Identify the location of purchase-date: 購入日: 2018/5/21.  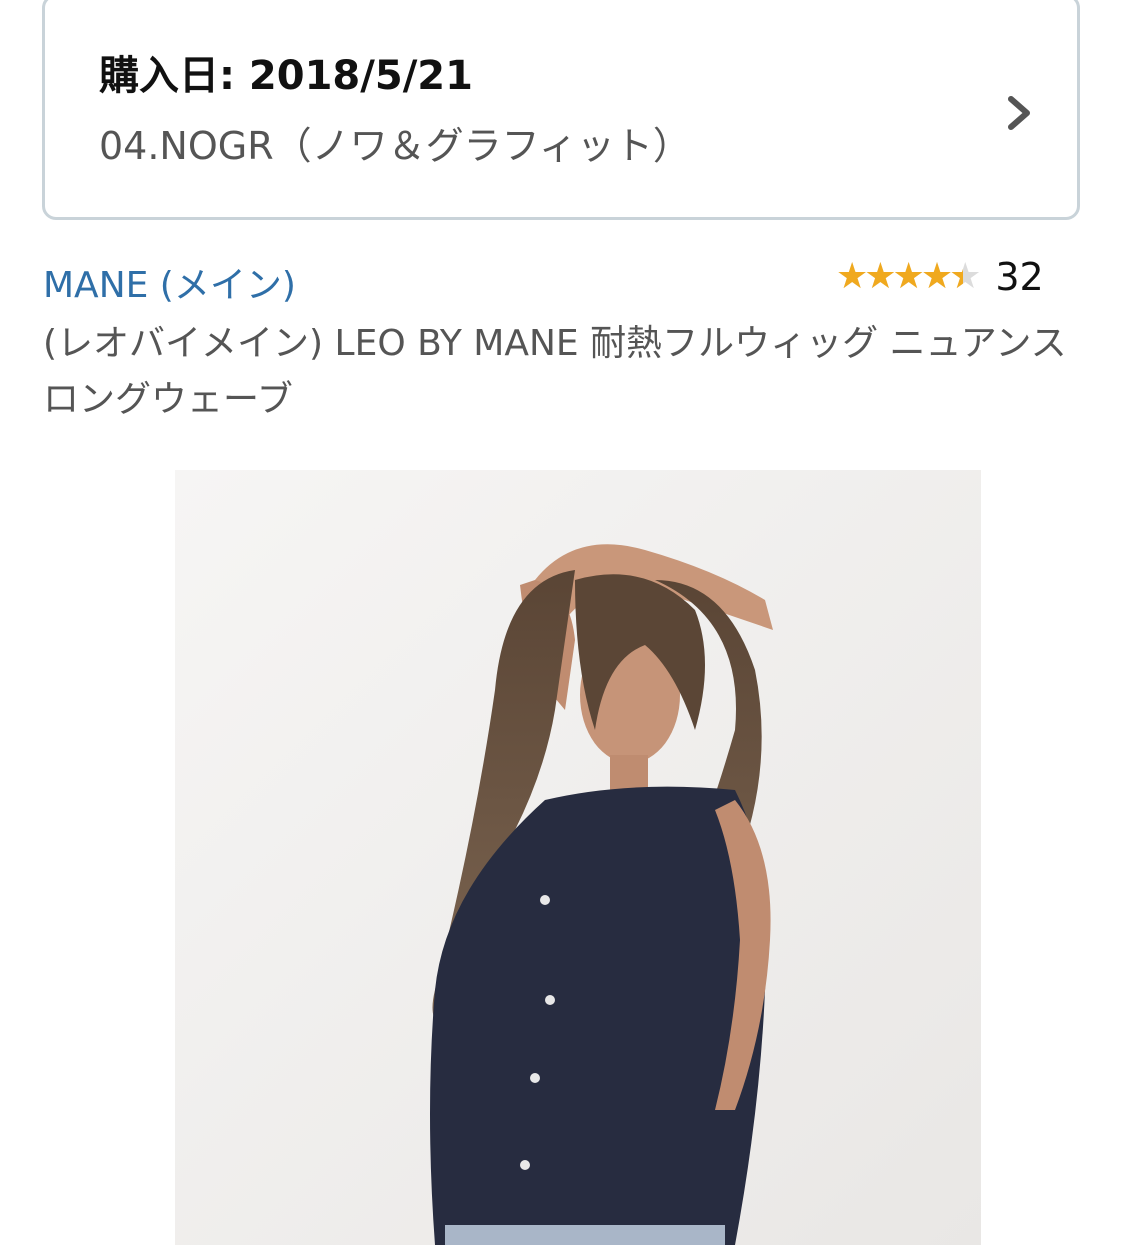
(286, 76).